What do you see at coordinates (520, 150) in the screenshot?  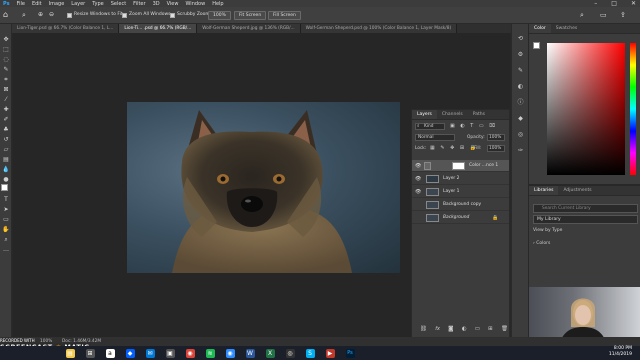 I see `paths-icon: ✑` at bounding box center [520, 150].